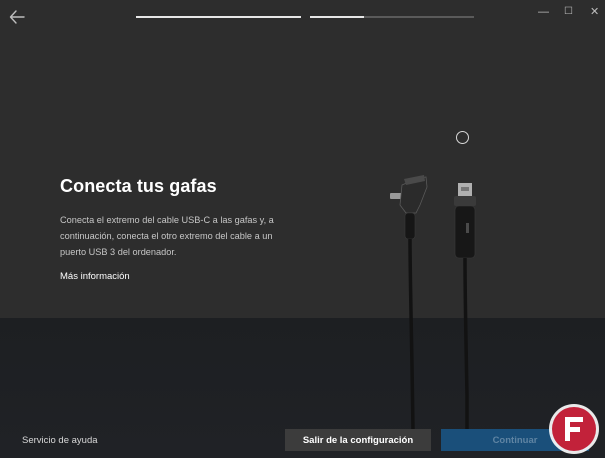 The image size is (605, 458). Describe the element at coordinates (574, 429) in the screenshot. I see `watermark-logo` at that location.